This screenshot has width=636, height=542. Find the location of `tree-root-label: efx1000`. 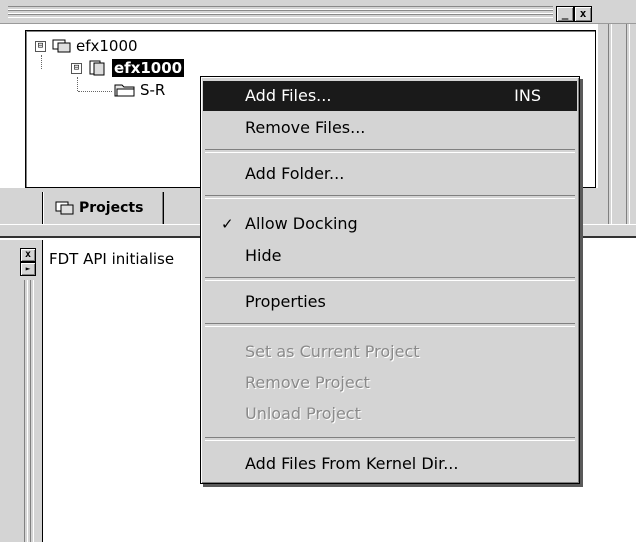

tree-root-label: efx1000 is located at coordinates (107, 46).